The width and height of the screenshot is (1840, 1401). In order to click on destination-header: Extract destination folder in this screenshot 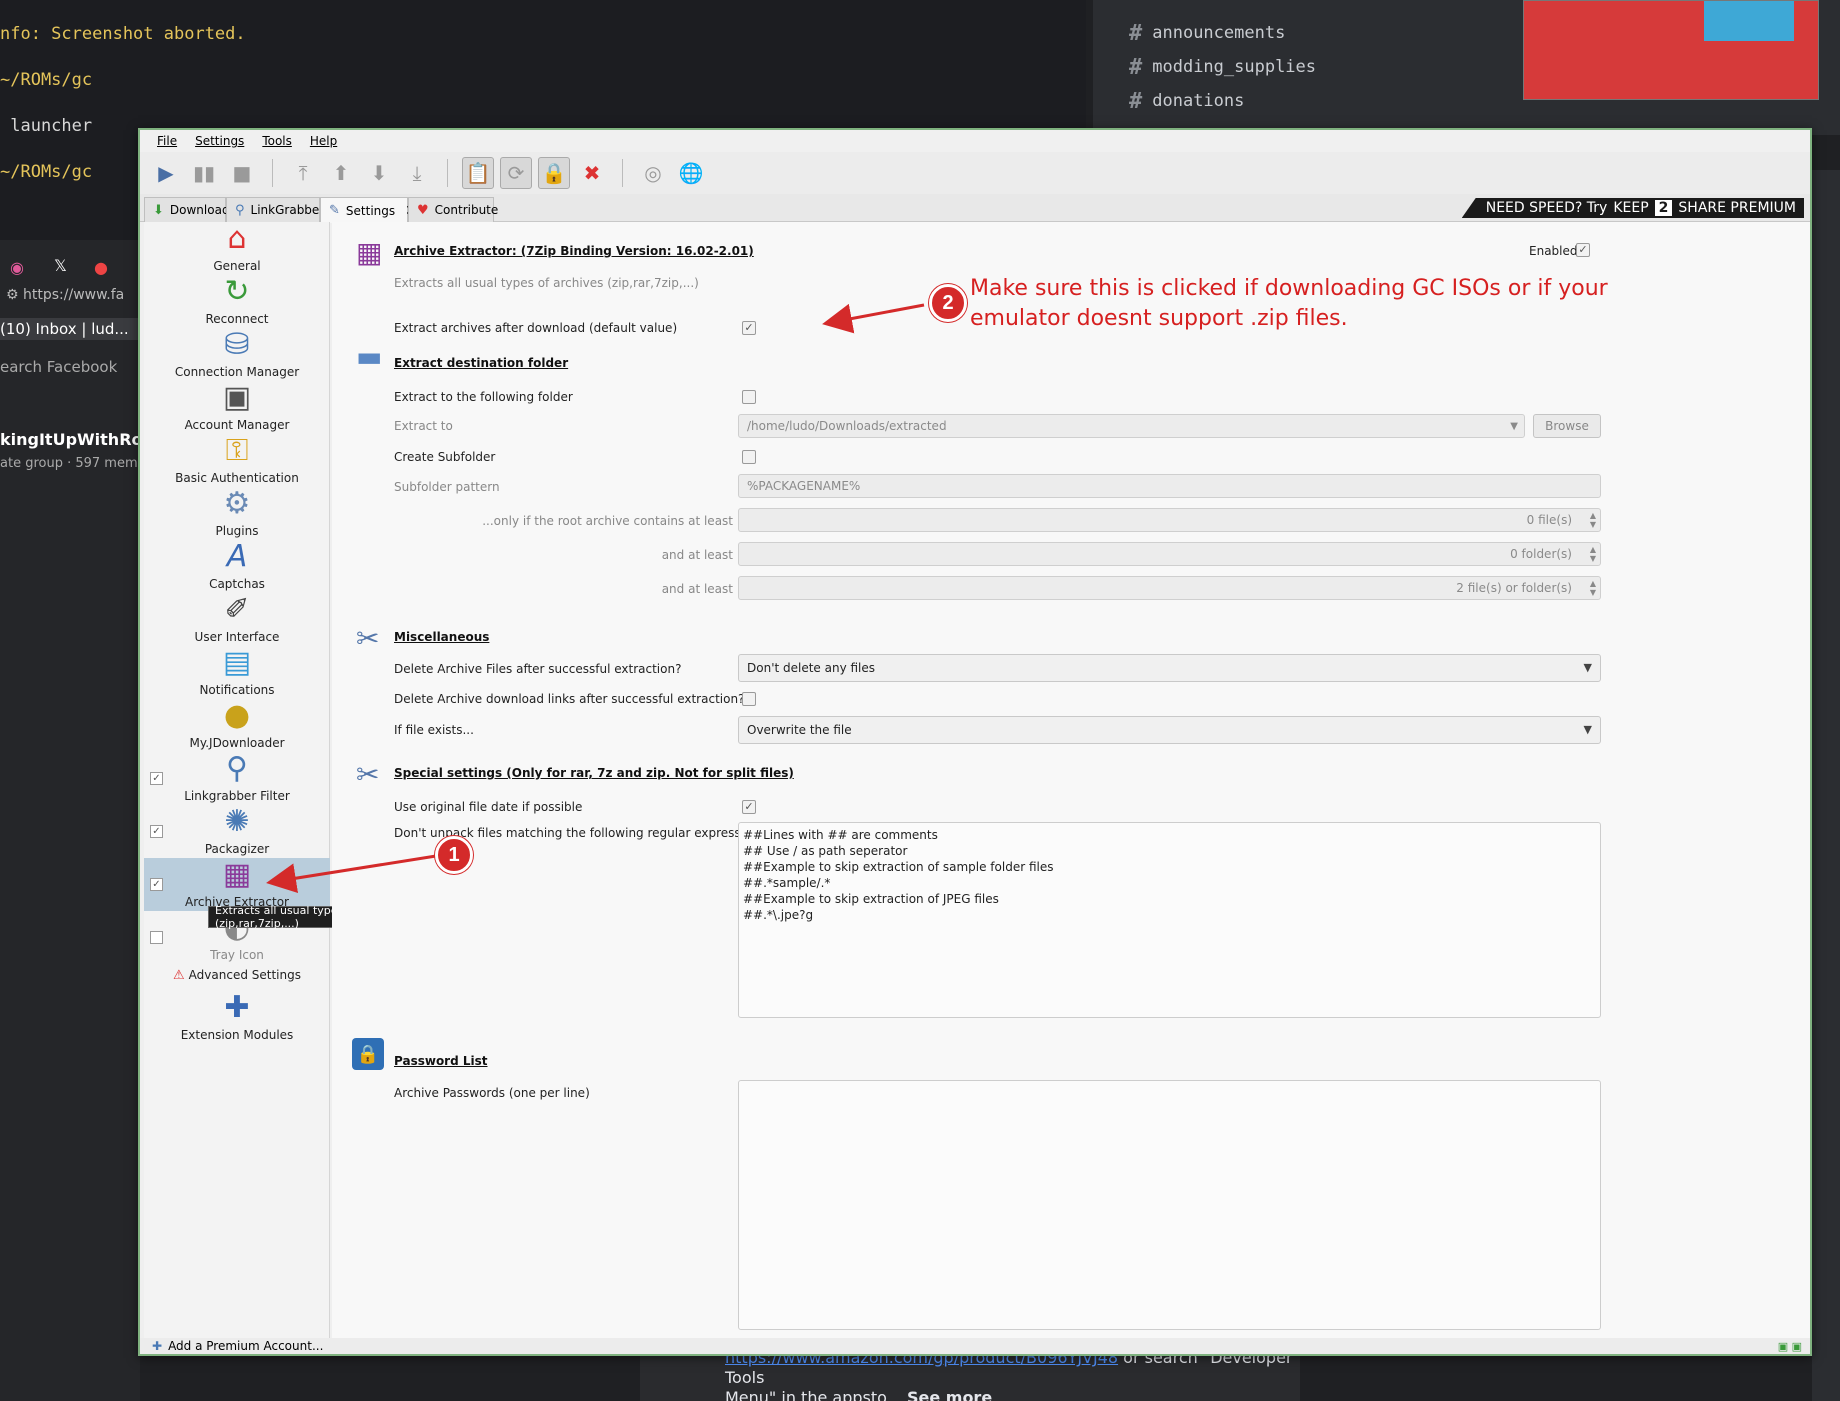, I will do `click(481, 363)`.